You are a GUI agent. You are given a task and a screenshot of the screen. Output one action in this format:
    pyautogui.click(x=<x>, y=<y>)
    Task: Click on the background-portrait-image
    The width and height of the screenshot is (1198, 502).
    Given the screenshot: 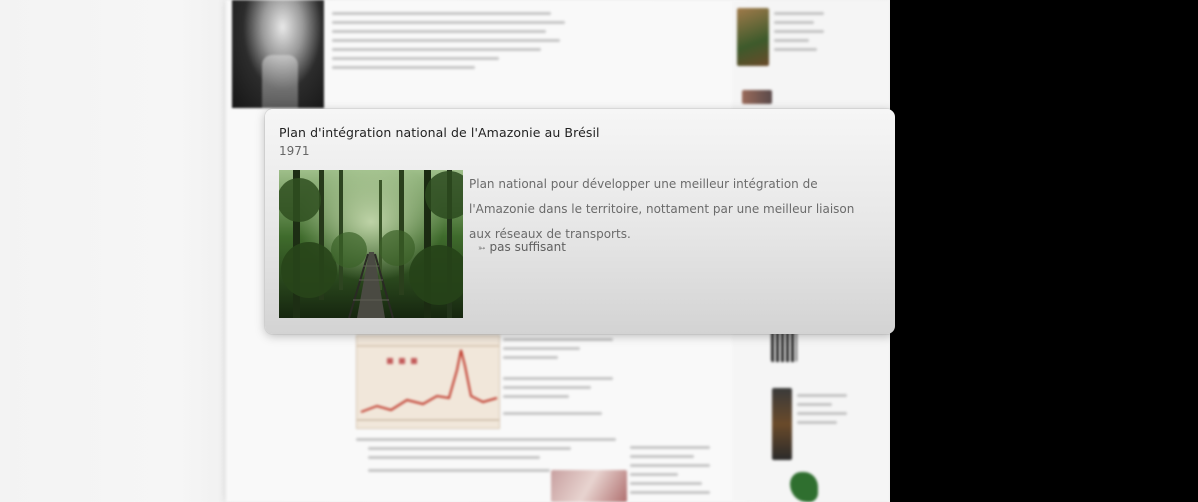 What is the action you would take?
    pyautogui.click(x=278, y=54)
    